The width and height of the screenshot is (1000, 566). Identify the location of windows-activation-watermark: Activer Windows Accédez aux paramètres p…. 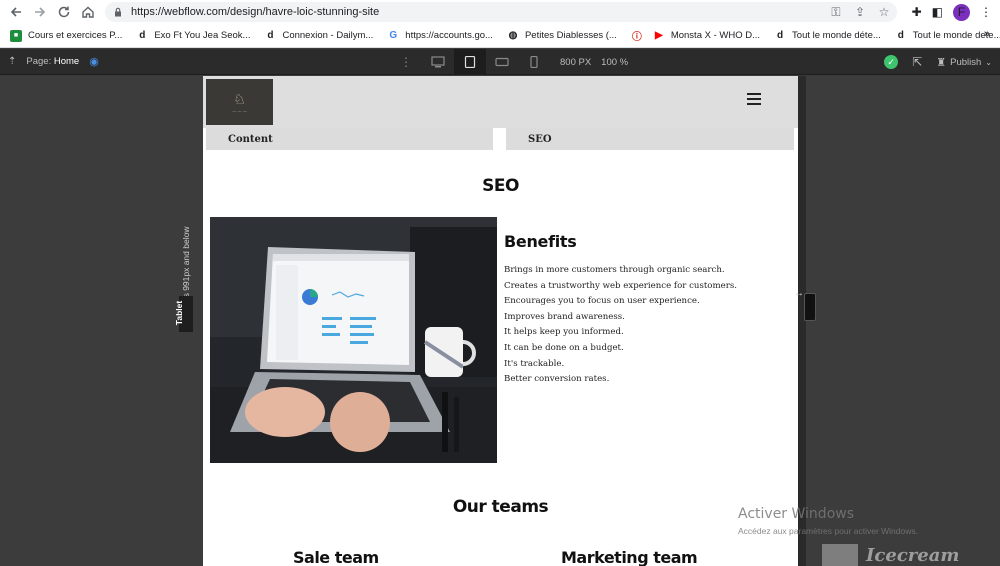
(828, 521).